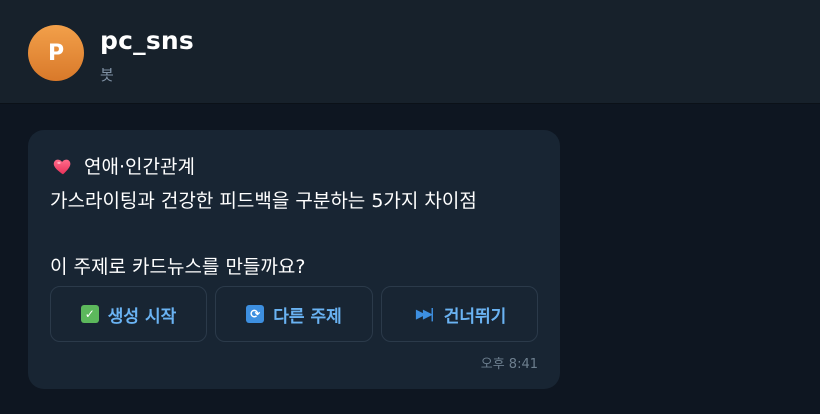  Describe the element at coordinates (107, 75) in the screenshot. I see `chat-subtitle: 봇` at that location.